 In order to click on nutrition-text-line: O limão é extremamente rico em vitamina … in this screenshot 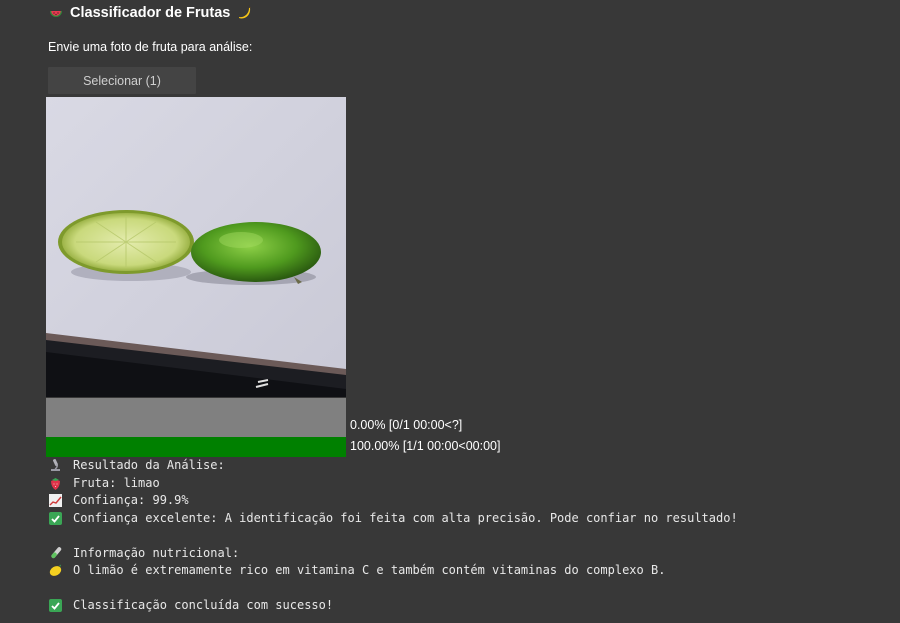, I will do `click(393, 571)`.